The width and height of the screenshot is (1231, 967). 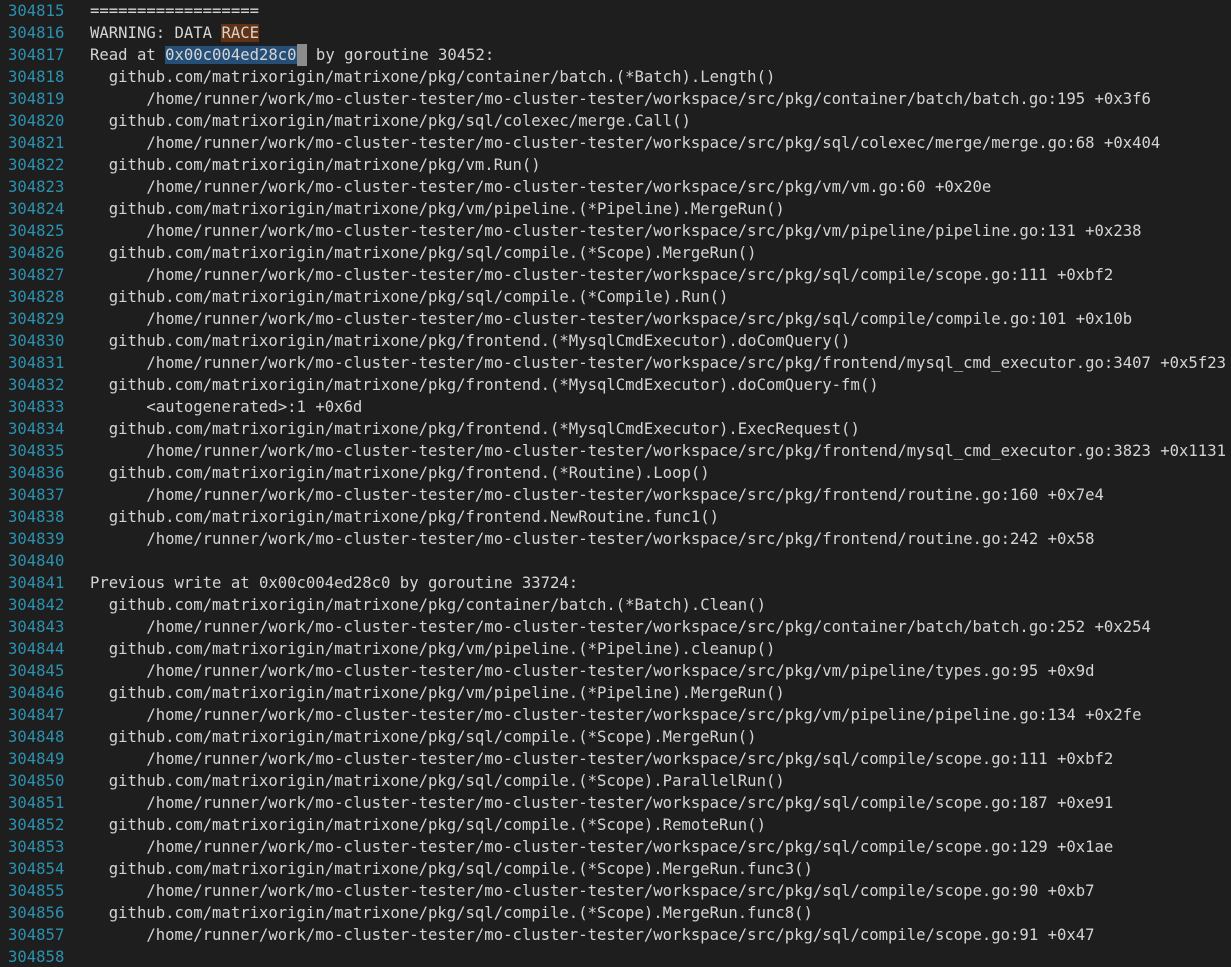 I want to click on line-text: WARNING: DATA RACE, so click(x=174, y=33).